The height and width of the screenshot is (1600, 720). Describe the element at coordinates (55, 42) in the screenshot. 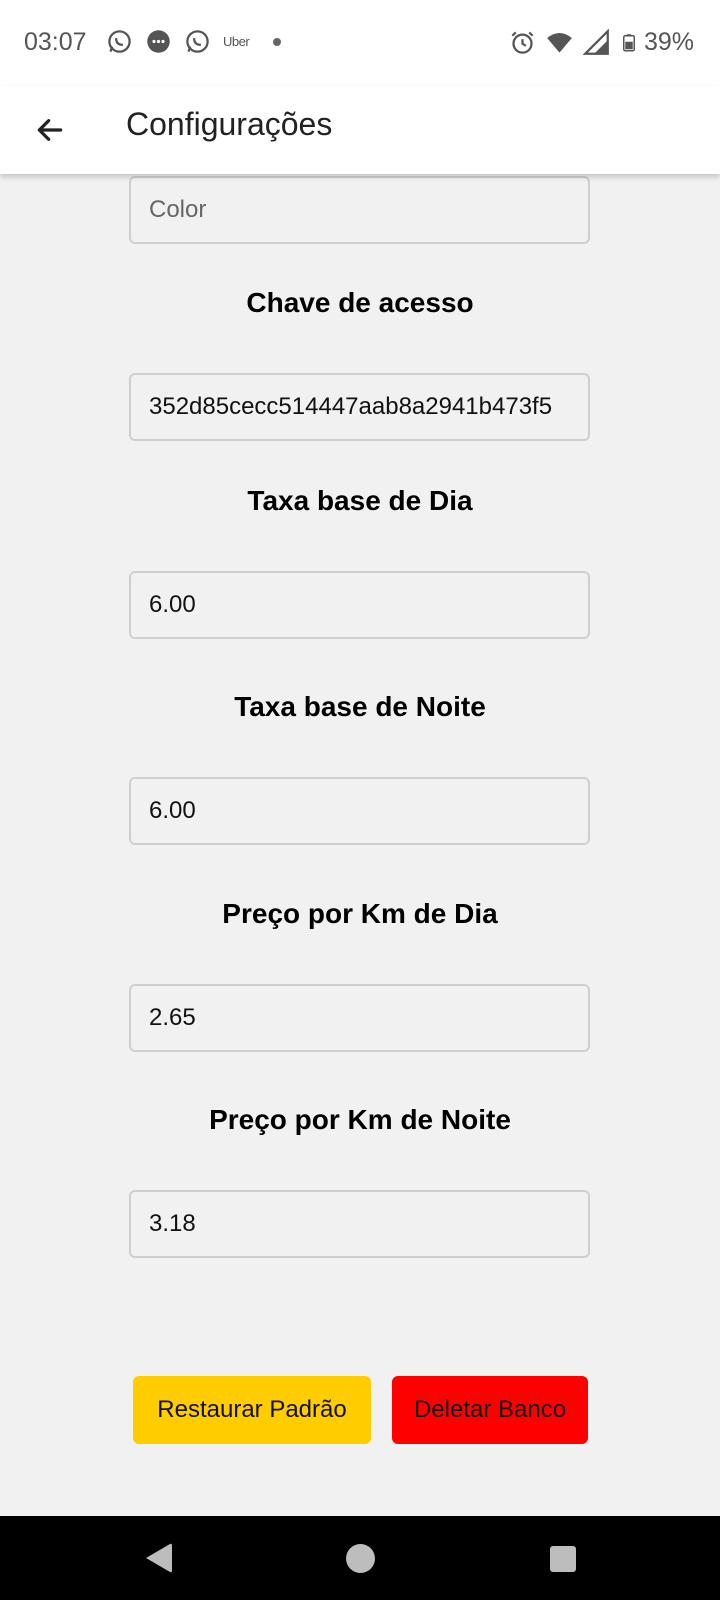

I see `status-time: 03:07` at that location.